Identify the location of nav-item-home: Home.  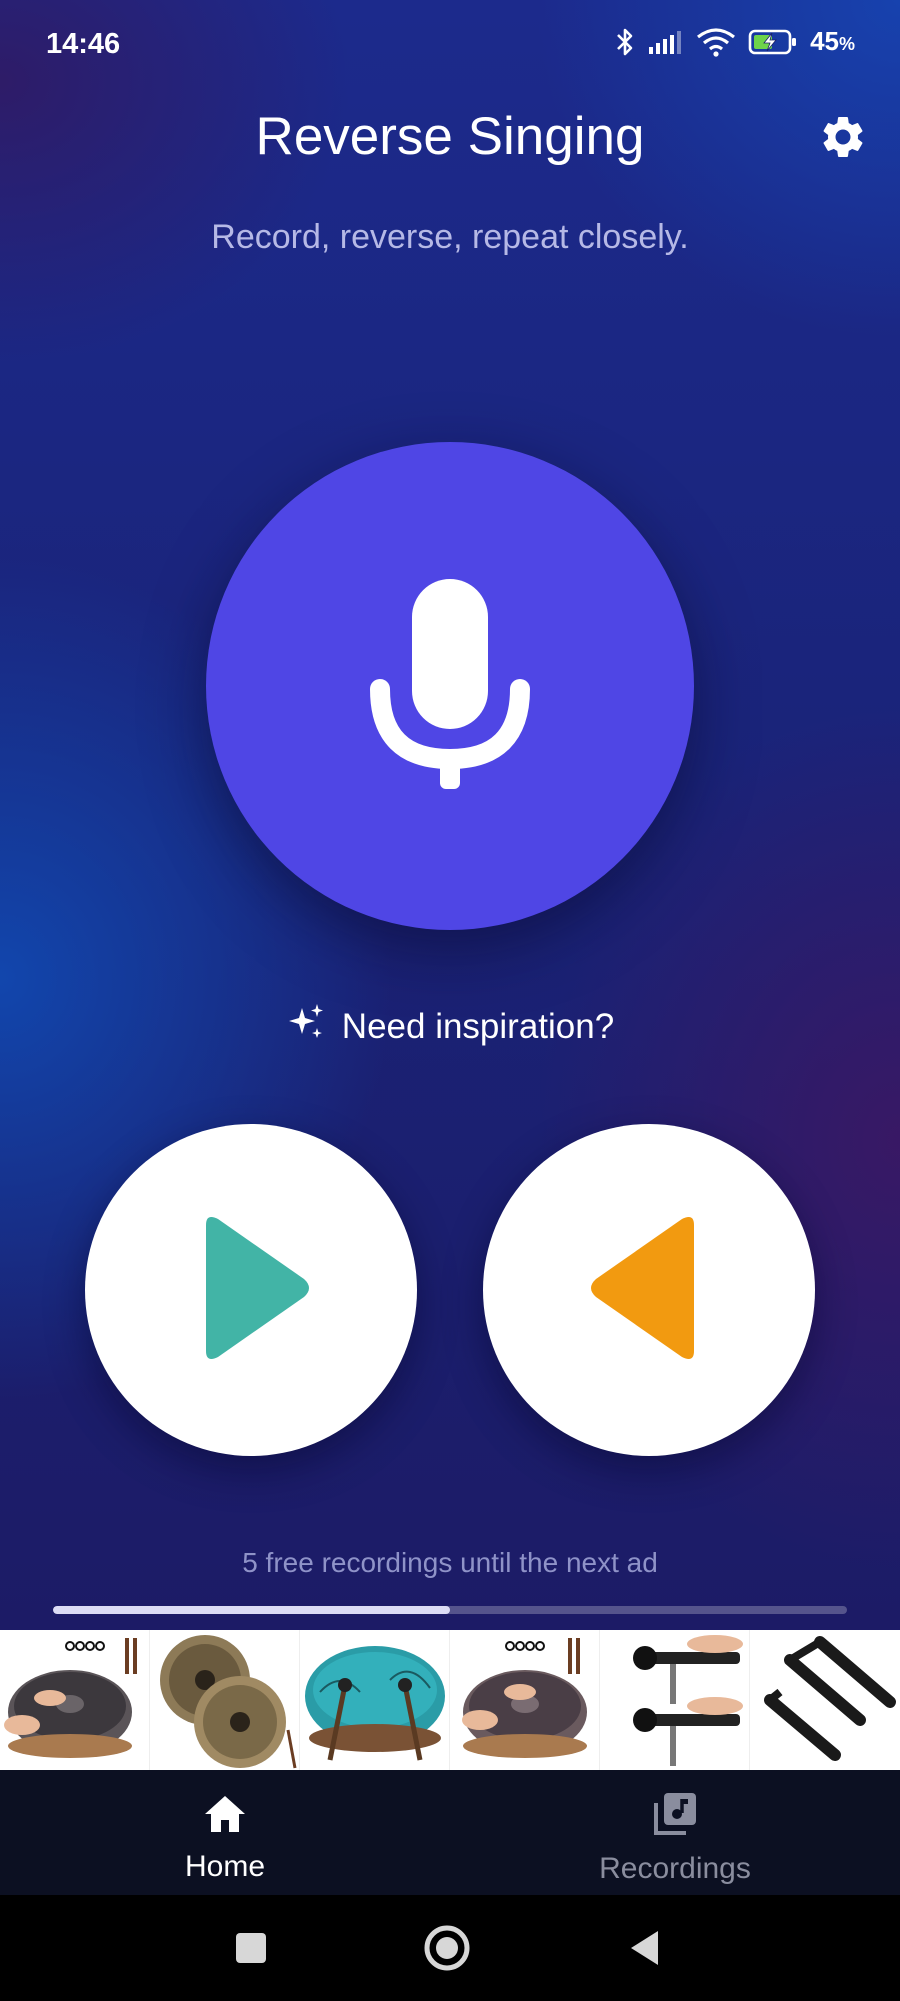
(225, 1832).